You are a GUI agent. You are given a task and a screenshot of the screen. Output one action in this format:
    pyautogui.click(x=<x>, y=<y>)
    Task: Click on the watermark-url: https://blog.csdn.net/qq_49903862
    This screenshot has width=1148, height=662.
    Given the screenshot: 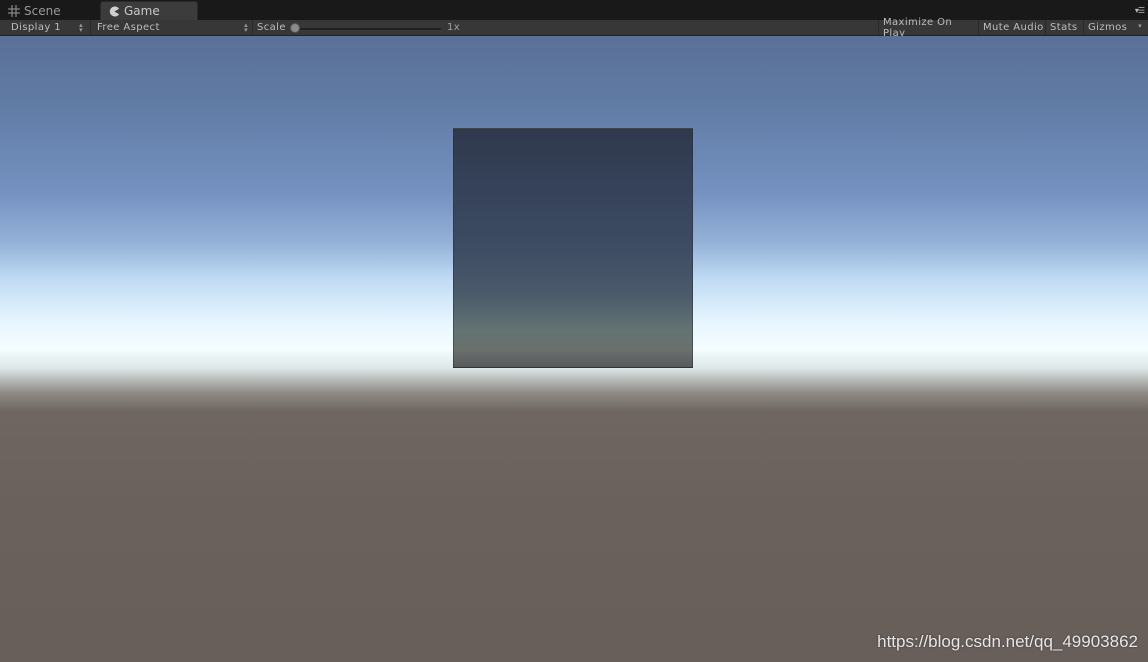 What is the action you would take?
    pyautogui.click(x=1007, y=641)
    